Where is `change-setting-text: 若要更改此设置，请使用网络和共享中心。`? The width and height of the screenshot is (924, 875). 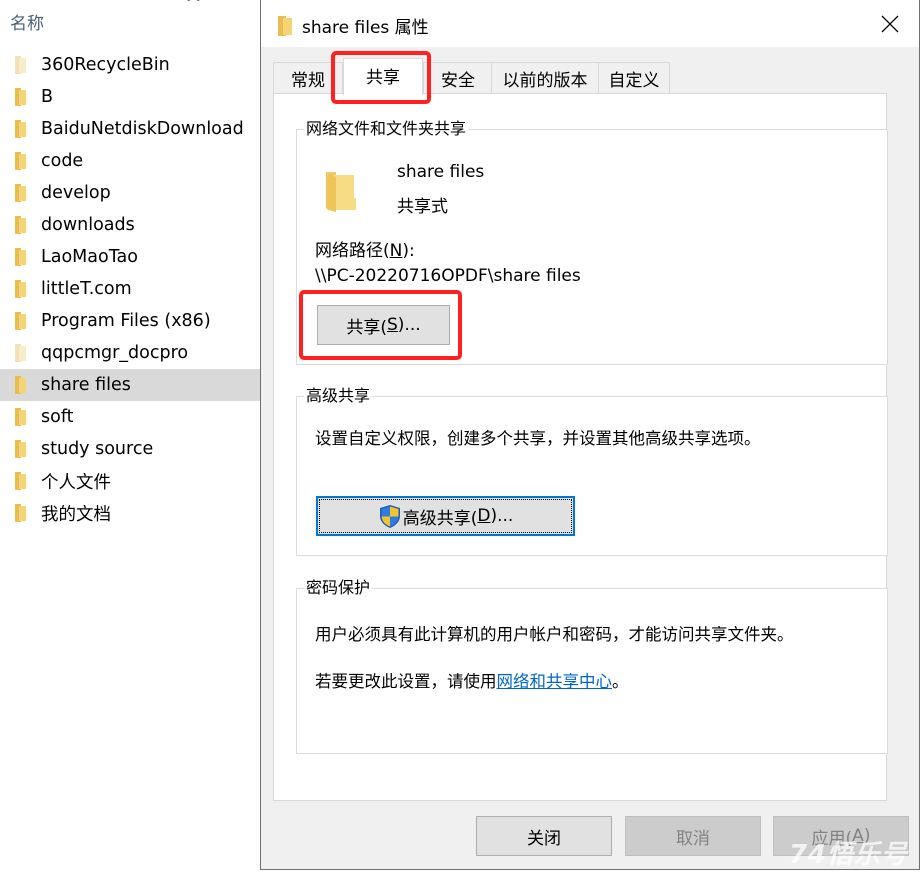
change-setting-text: 若要更改此设置，请使用网络和共享中心。 is located at coordinates (472, 681).